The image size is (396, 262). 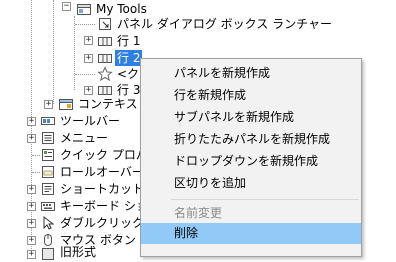 I want to click on context-tab-icon, so click(x=66, y=104).